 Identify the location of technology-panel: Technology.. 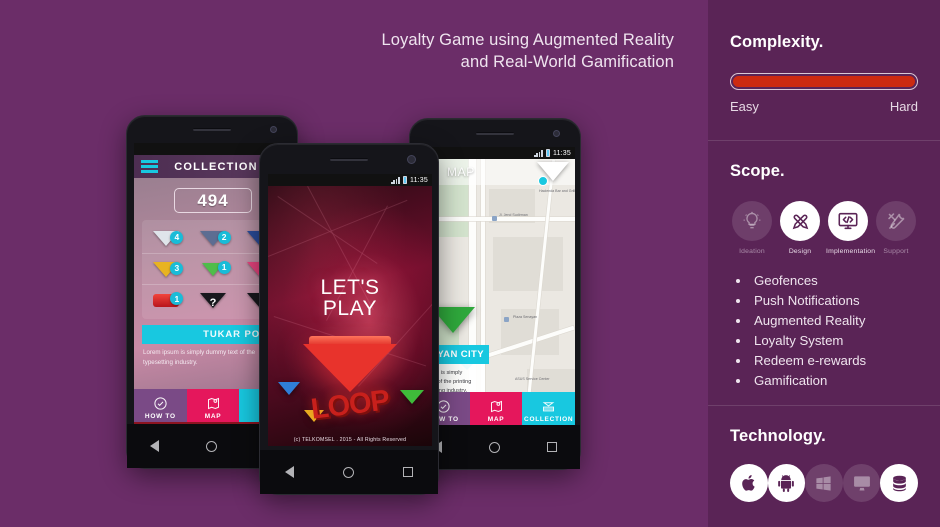
(824, 466).